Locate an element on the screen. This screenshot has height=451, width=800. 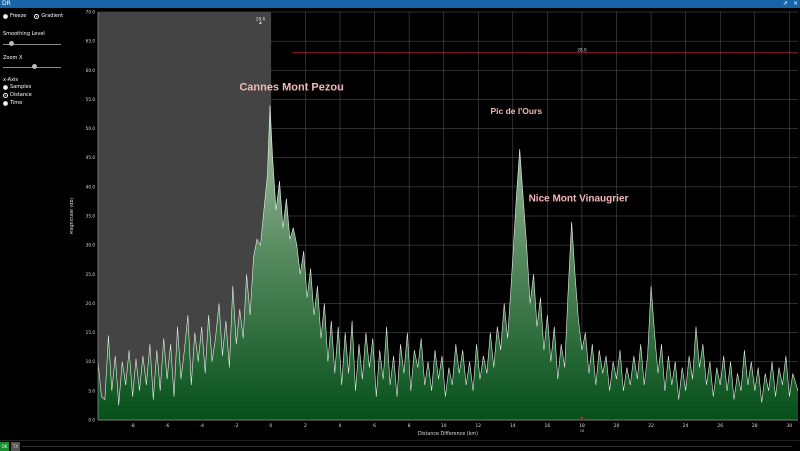
y-tick-label: 40.0 is located at coordinates (91, 186).